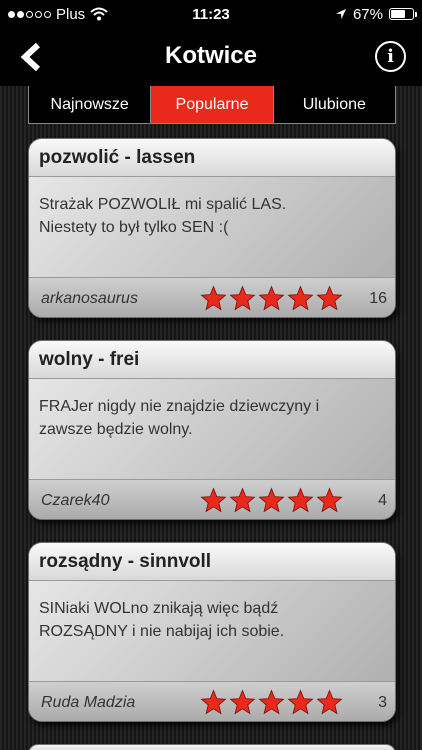 The image size is (422, 750). I want to click on status-left: Plus, so click(58, 14).